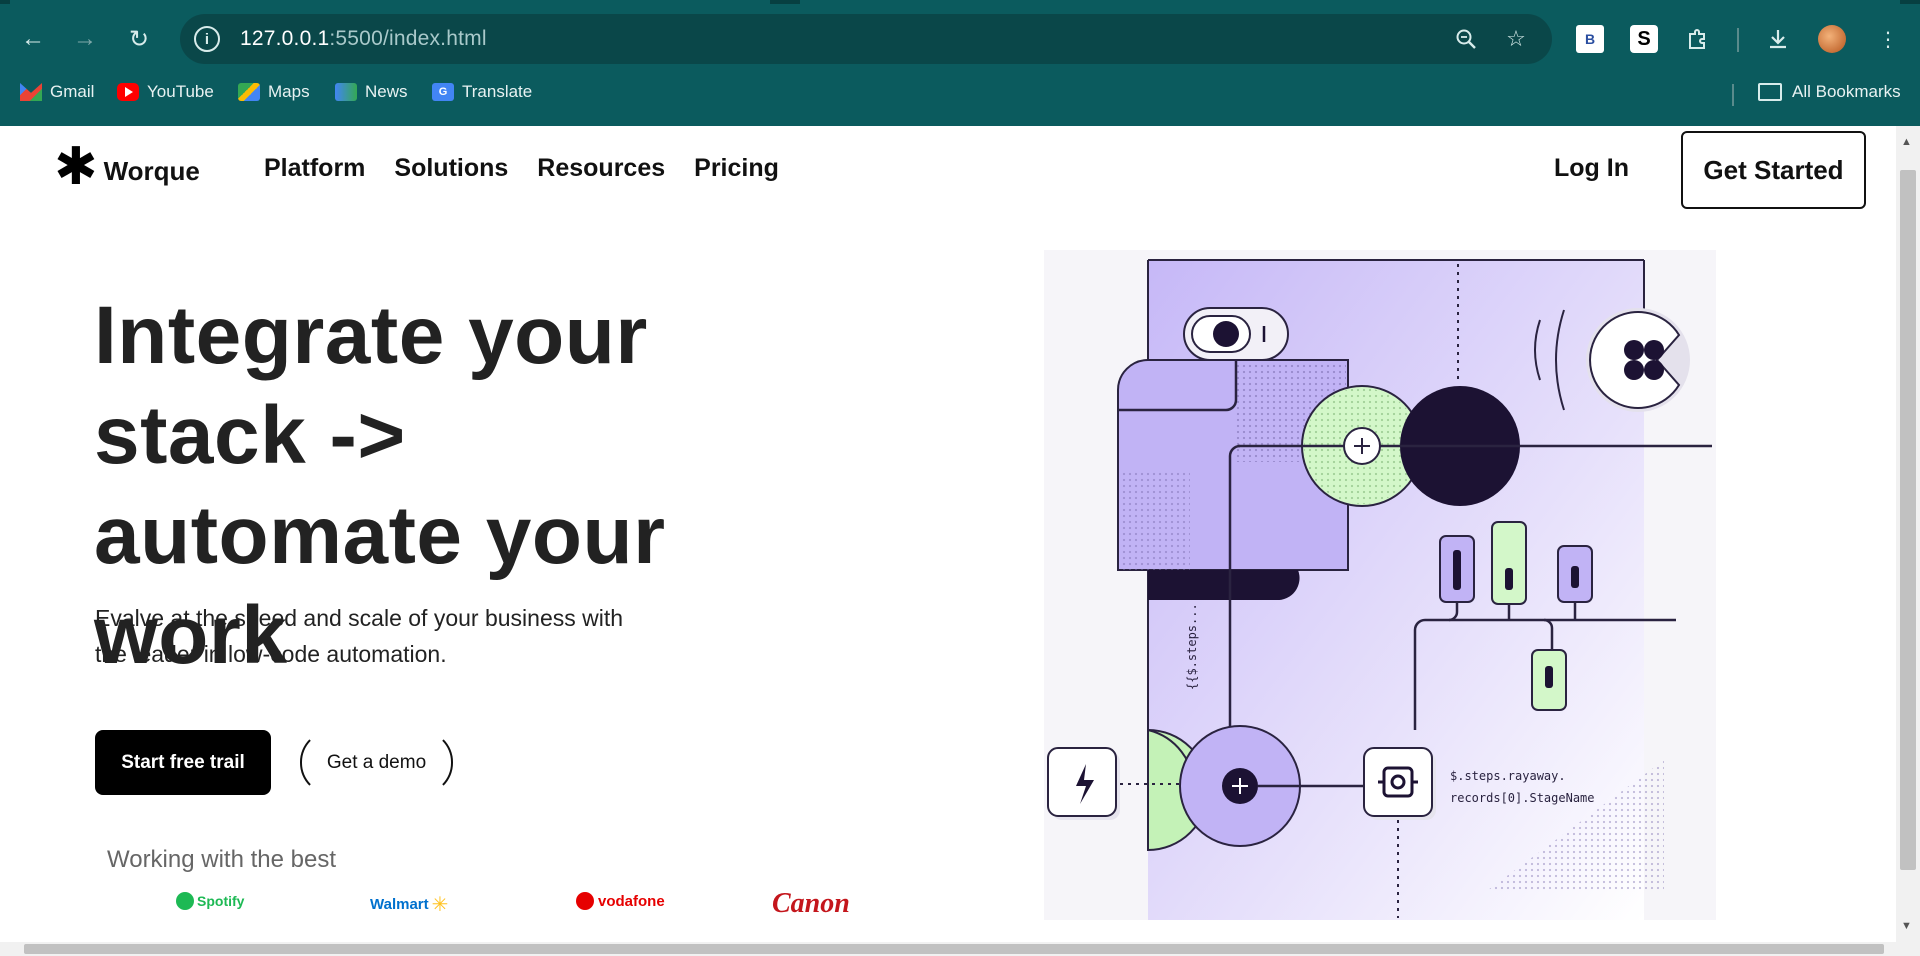 The image size is (1920, 956). I want to click on translate-icon: G, so click(443, 92).